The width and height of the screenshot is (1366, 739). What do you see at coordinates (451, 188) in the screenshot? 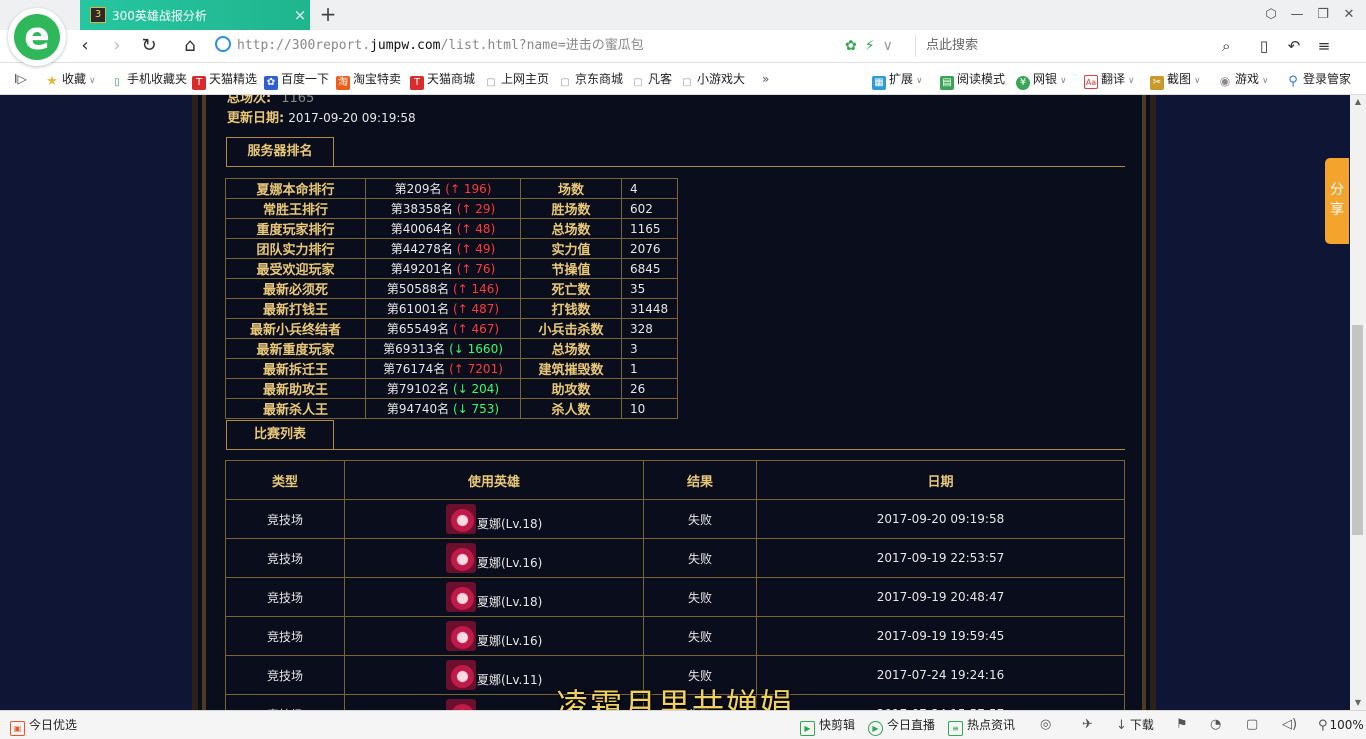
I see `ranking-row: 夏娜本命排行 第209名 (↑ 196) 场数 4` at bounding box center [451, 188].